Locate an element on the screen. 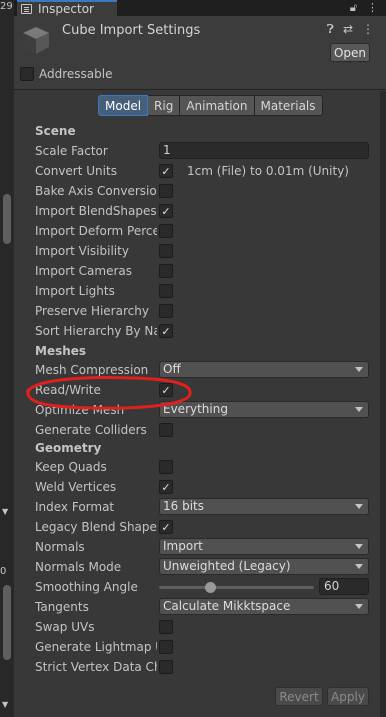  normals-row: Normals Import is located at coordinates (207, 547).